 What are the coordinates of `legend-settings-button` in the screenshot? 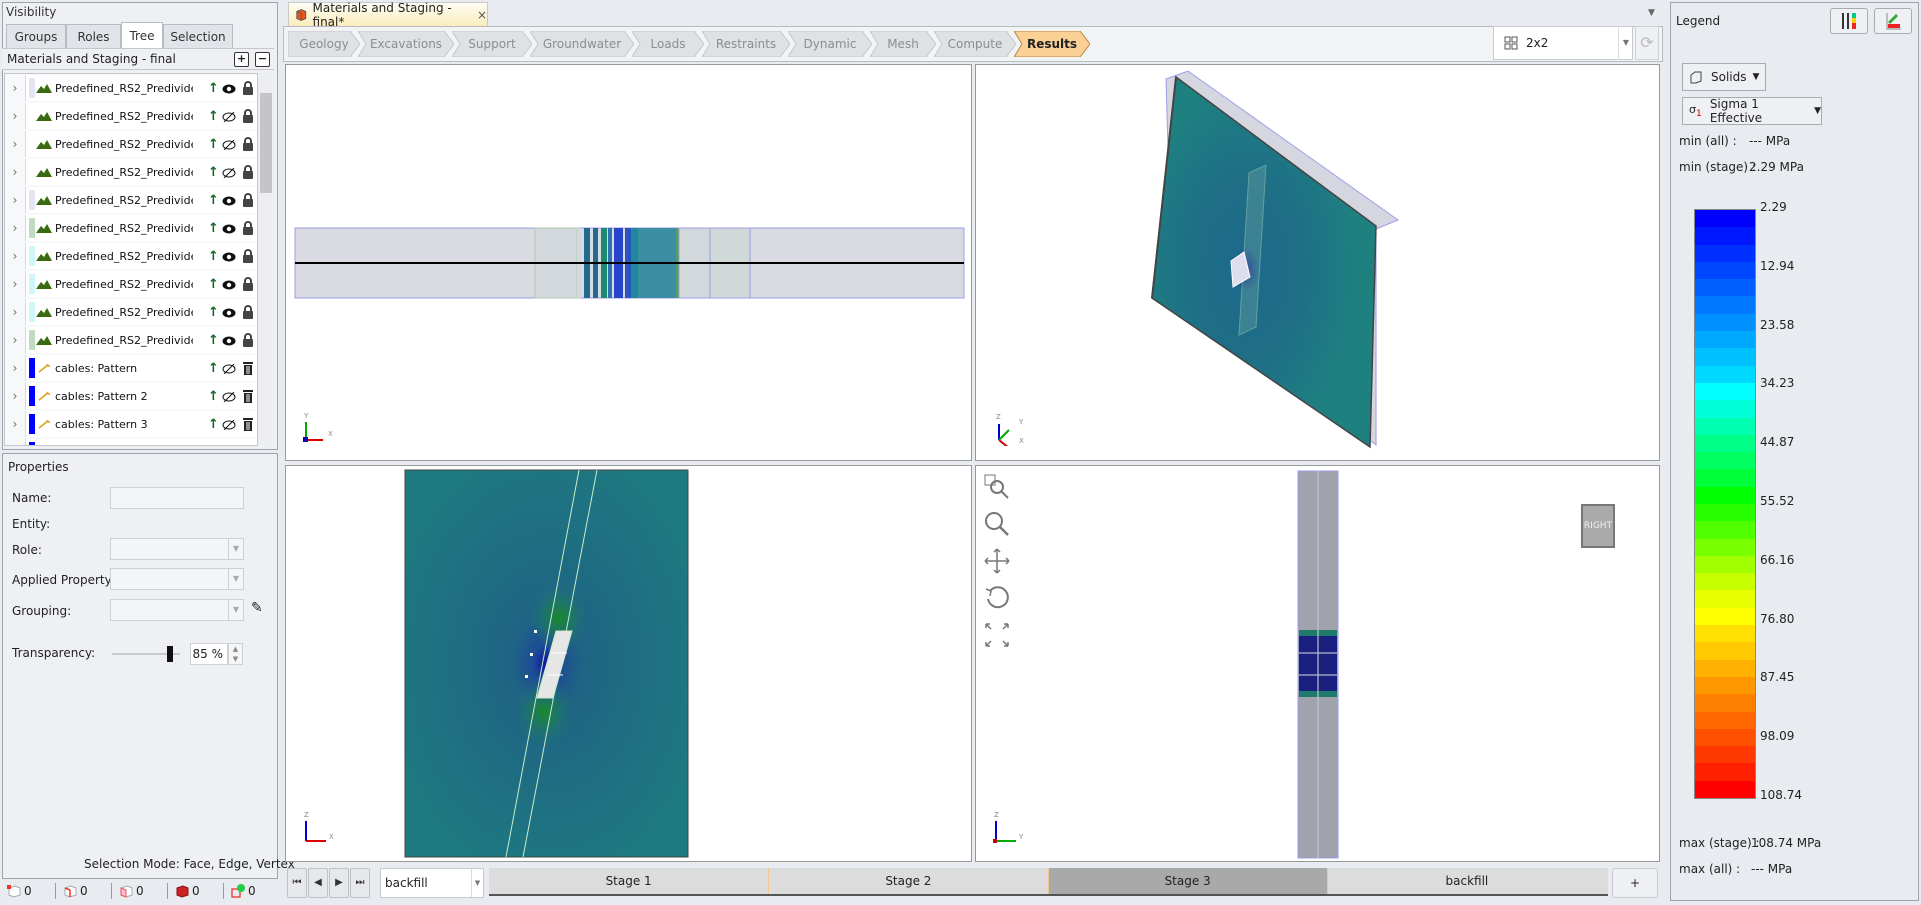 It's located at (1849, 21).